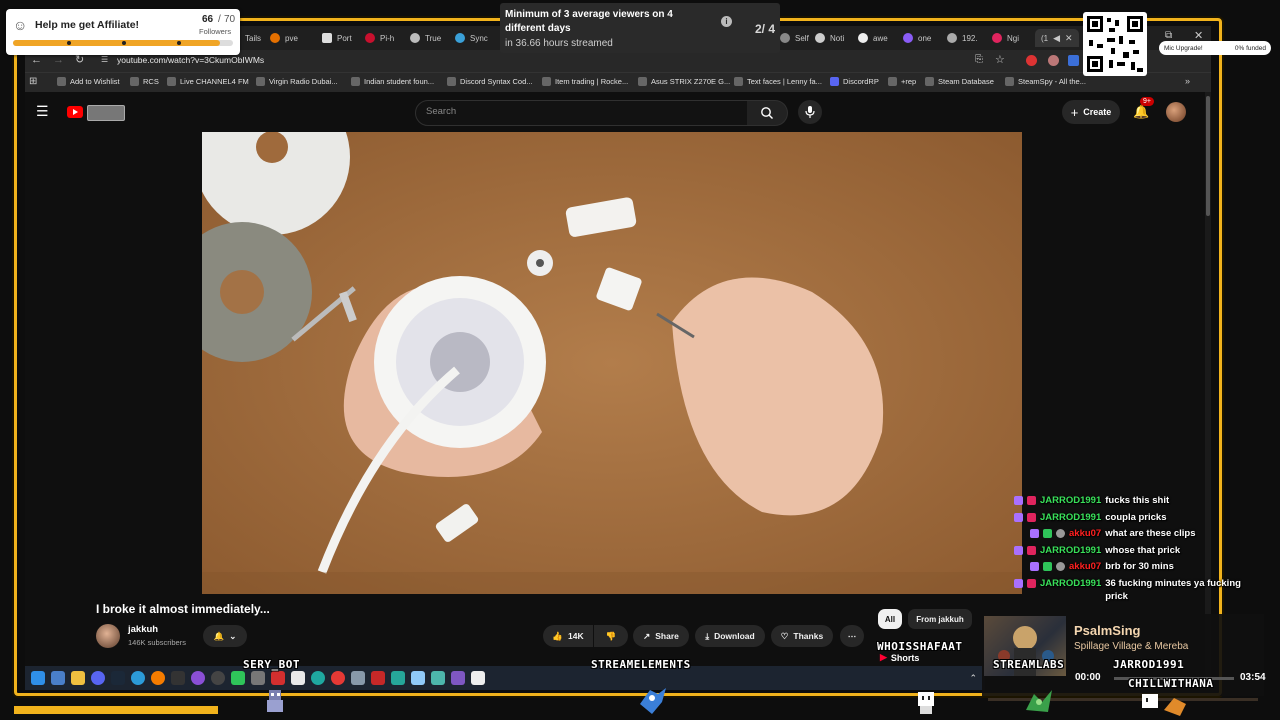 This screenshot has height=720, width=1280. Describe the element at coordinates (337, 38) in the screenshot. I see `tab: Port` at that location.